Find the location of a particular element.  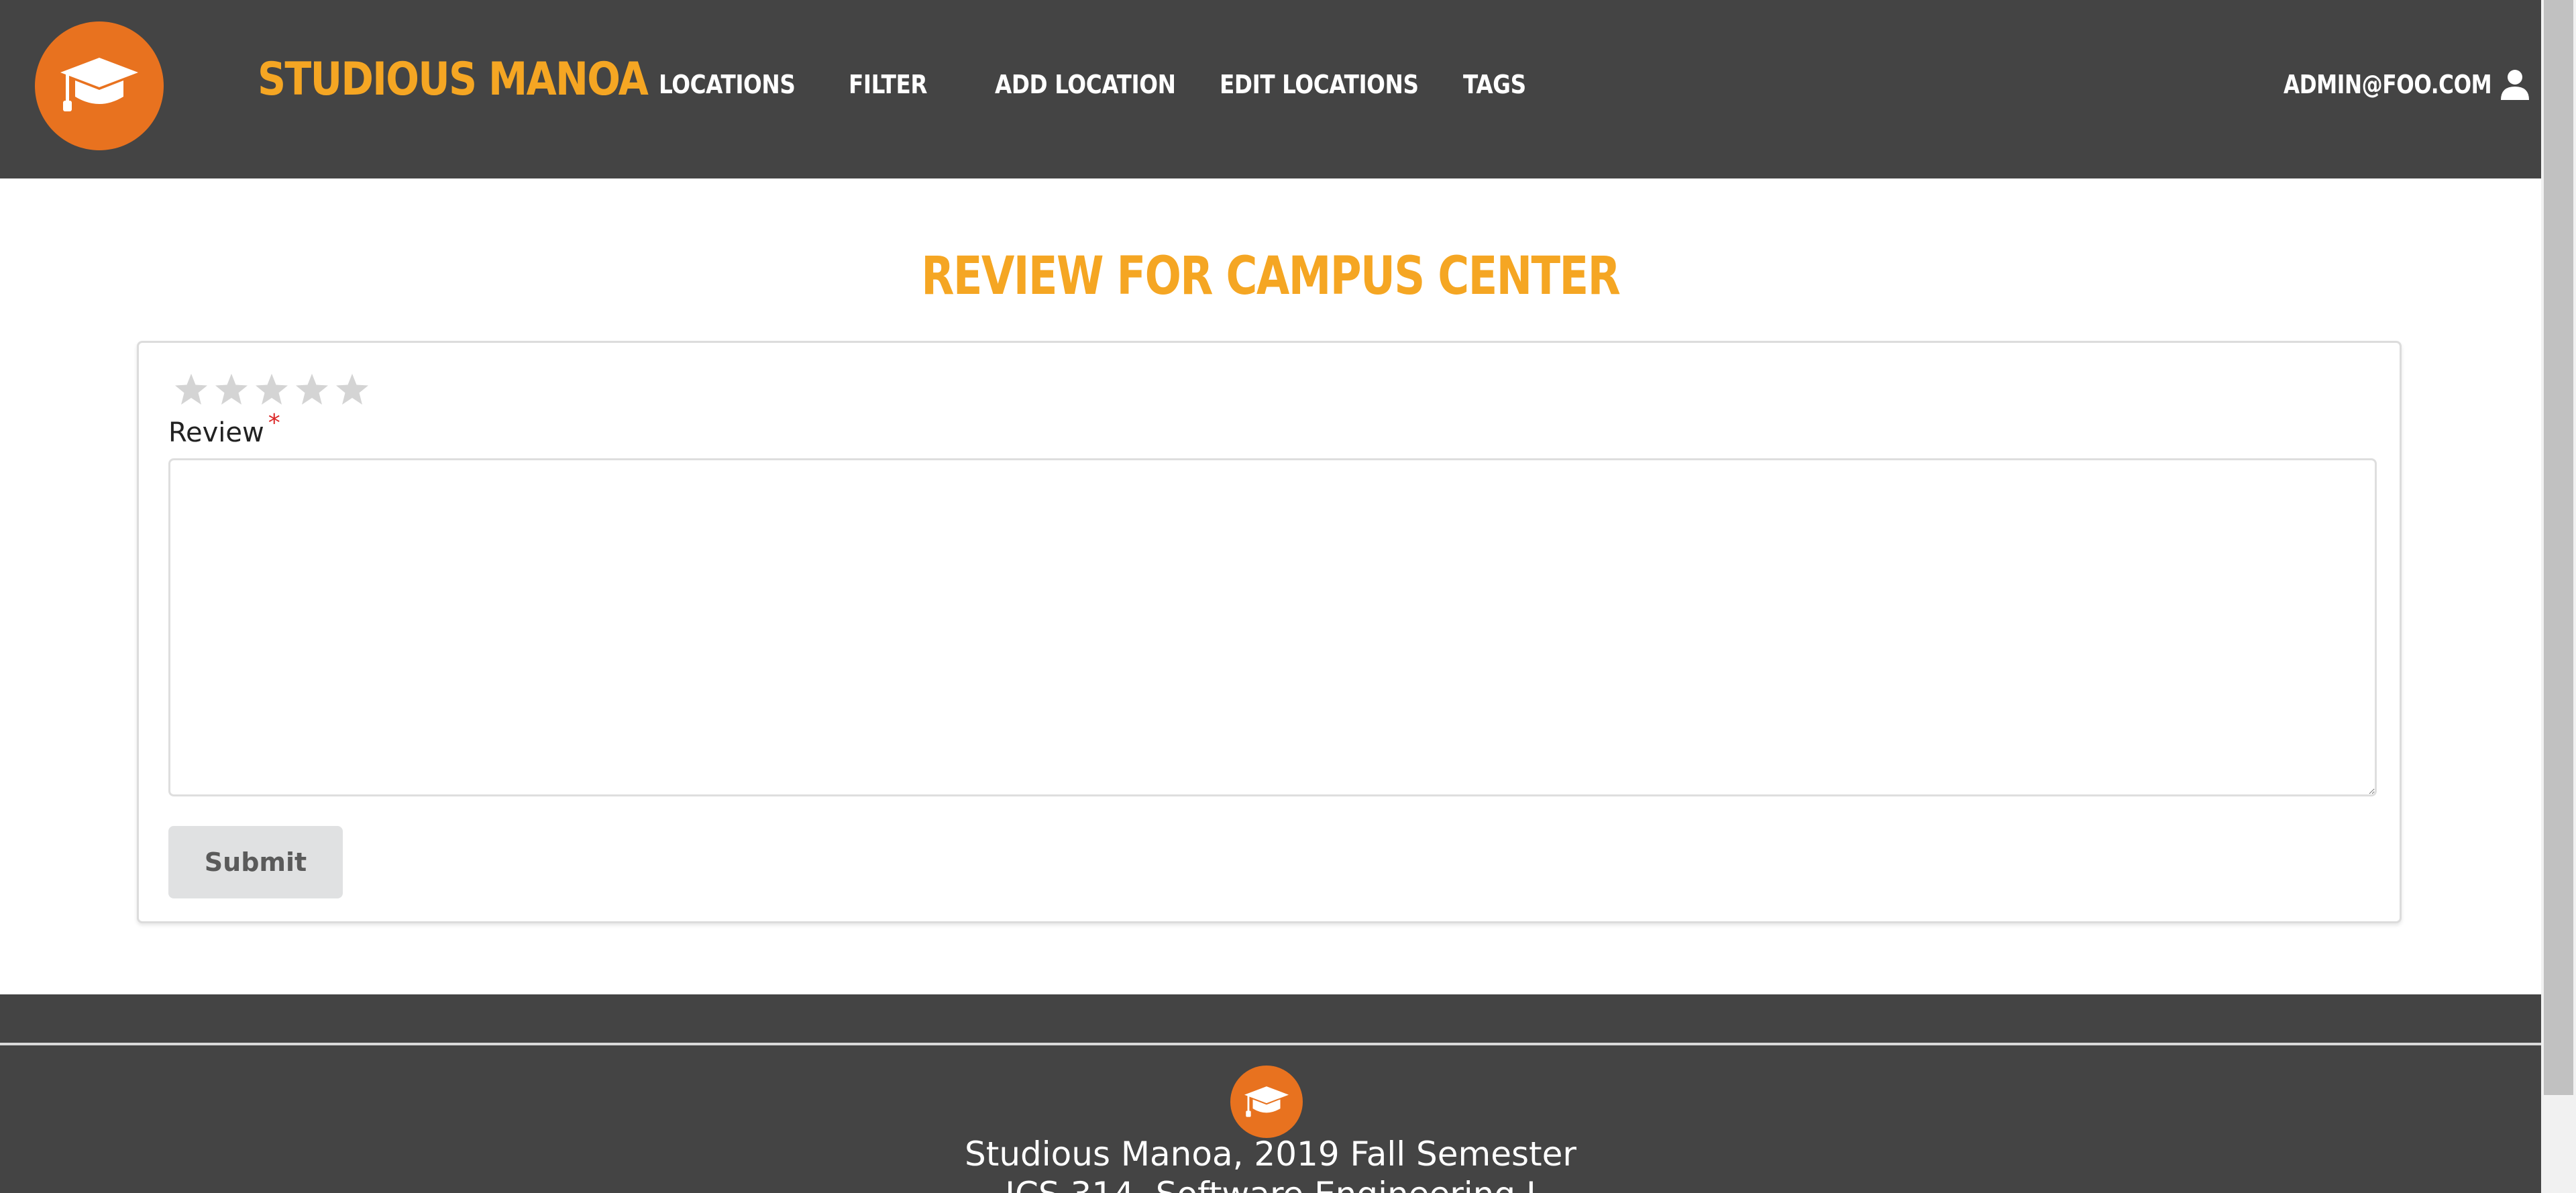

page-title: REVIEW FOR CAMPUS CENTER is located at coordinates (1270, 276).